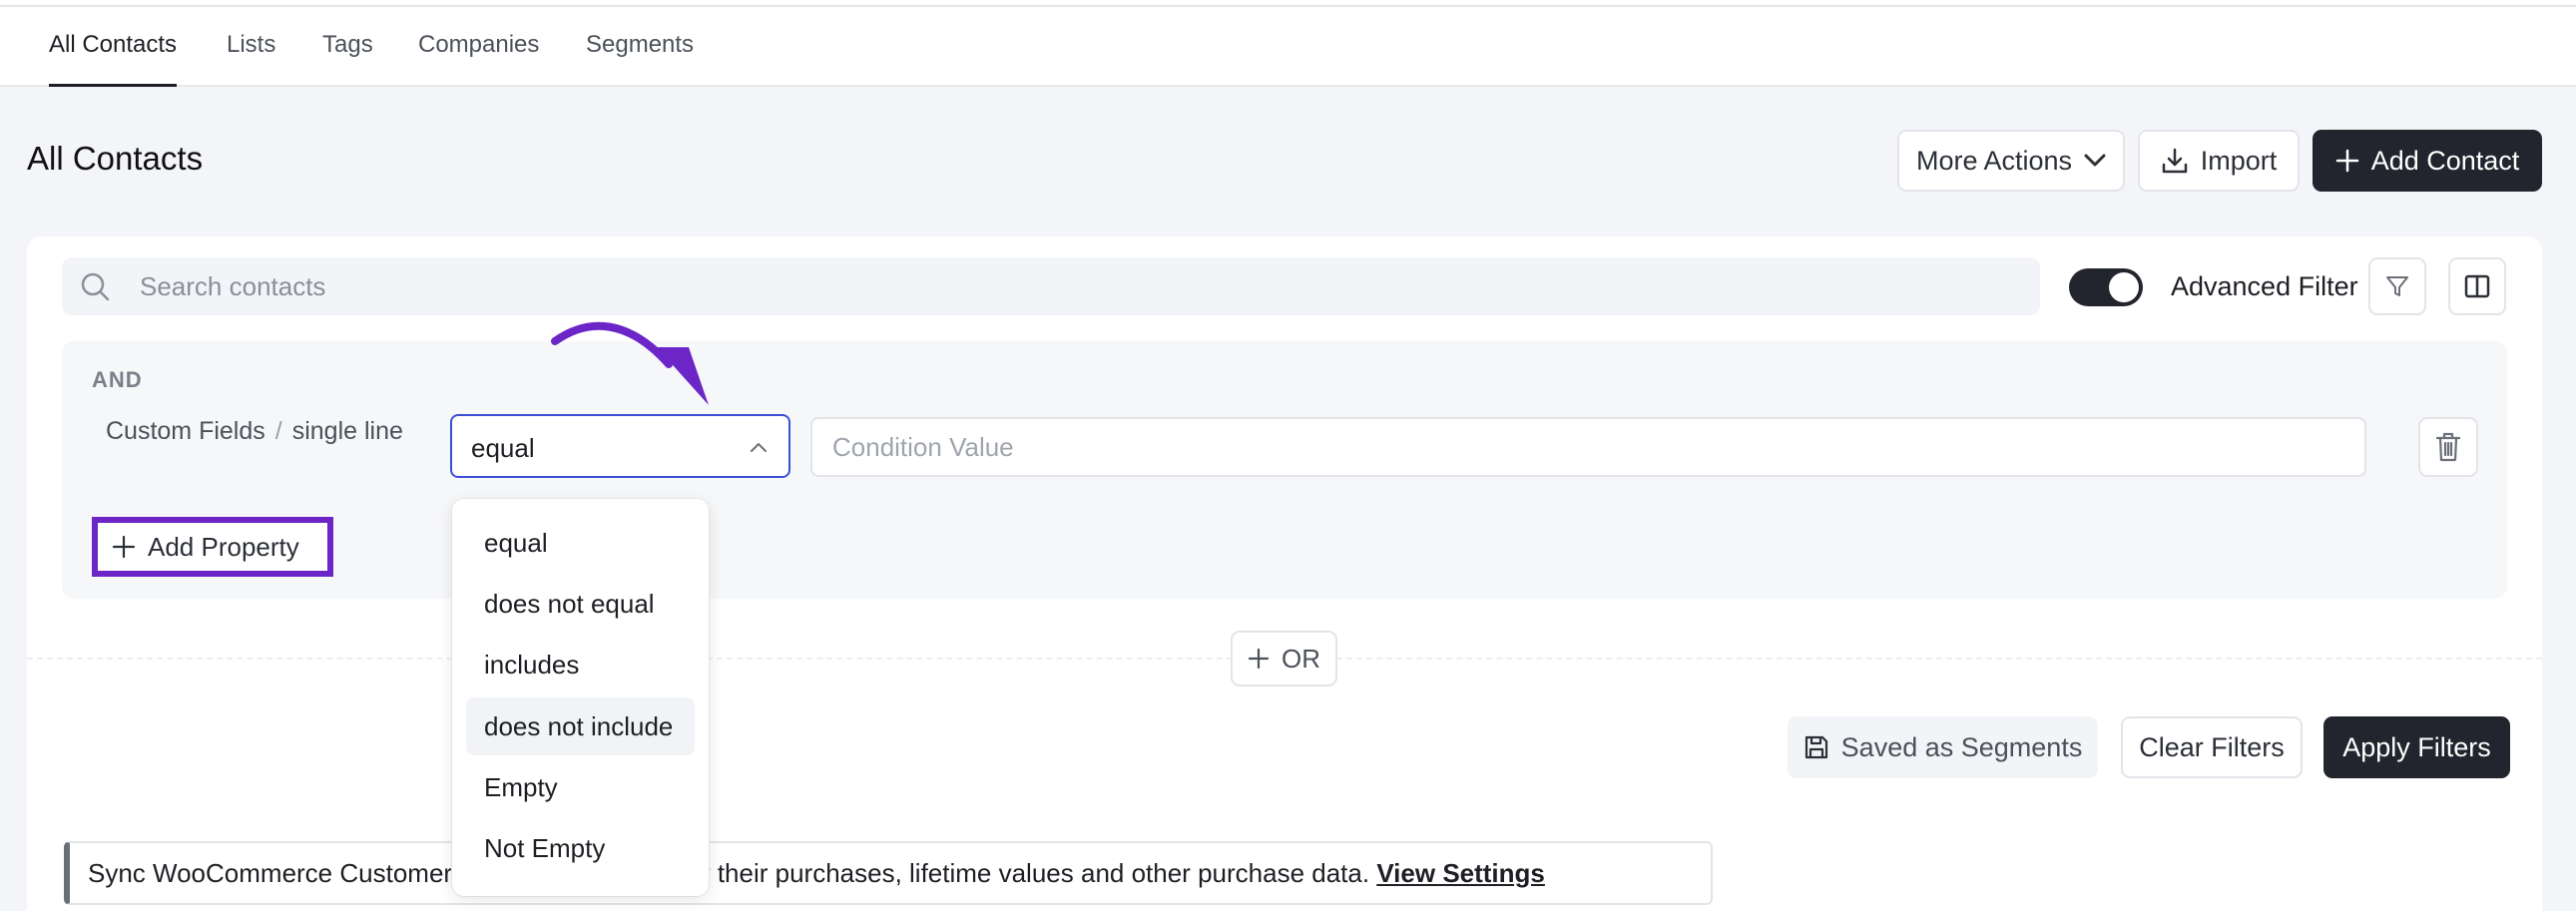 The image size is (2576, 911). I want to click on advanced-filter-toggle, so click(2106, 287).